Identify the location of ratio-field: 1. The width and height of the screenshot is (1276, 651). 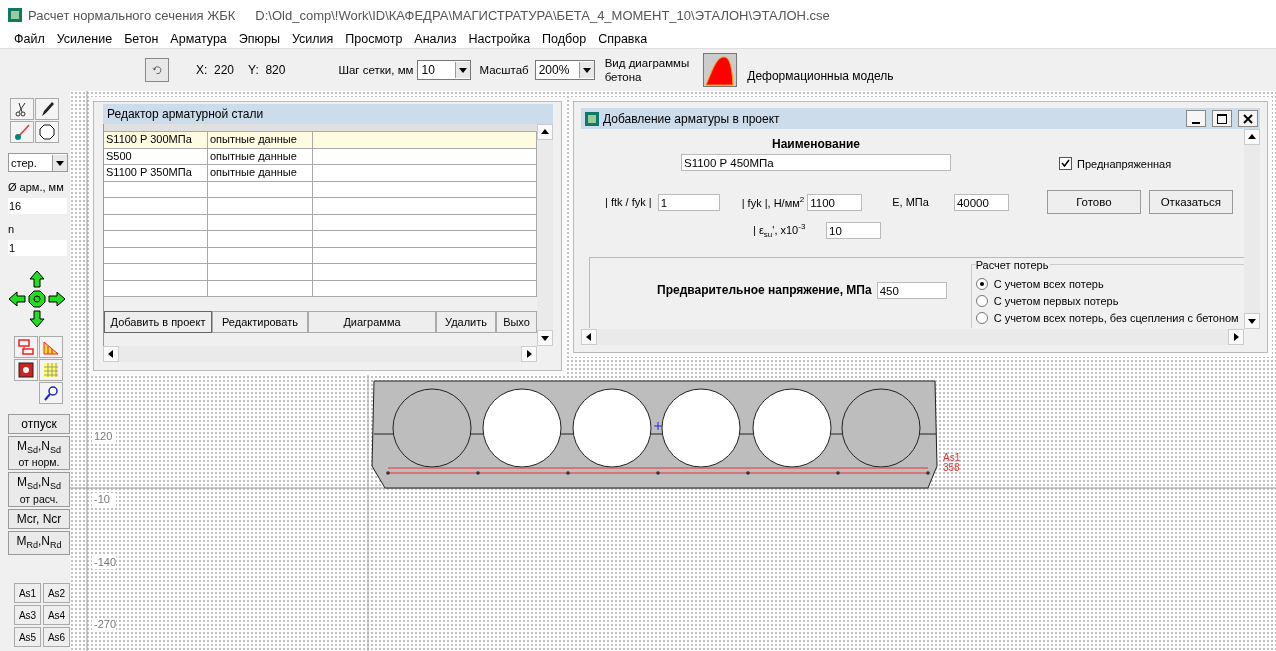
(688, 202).